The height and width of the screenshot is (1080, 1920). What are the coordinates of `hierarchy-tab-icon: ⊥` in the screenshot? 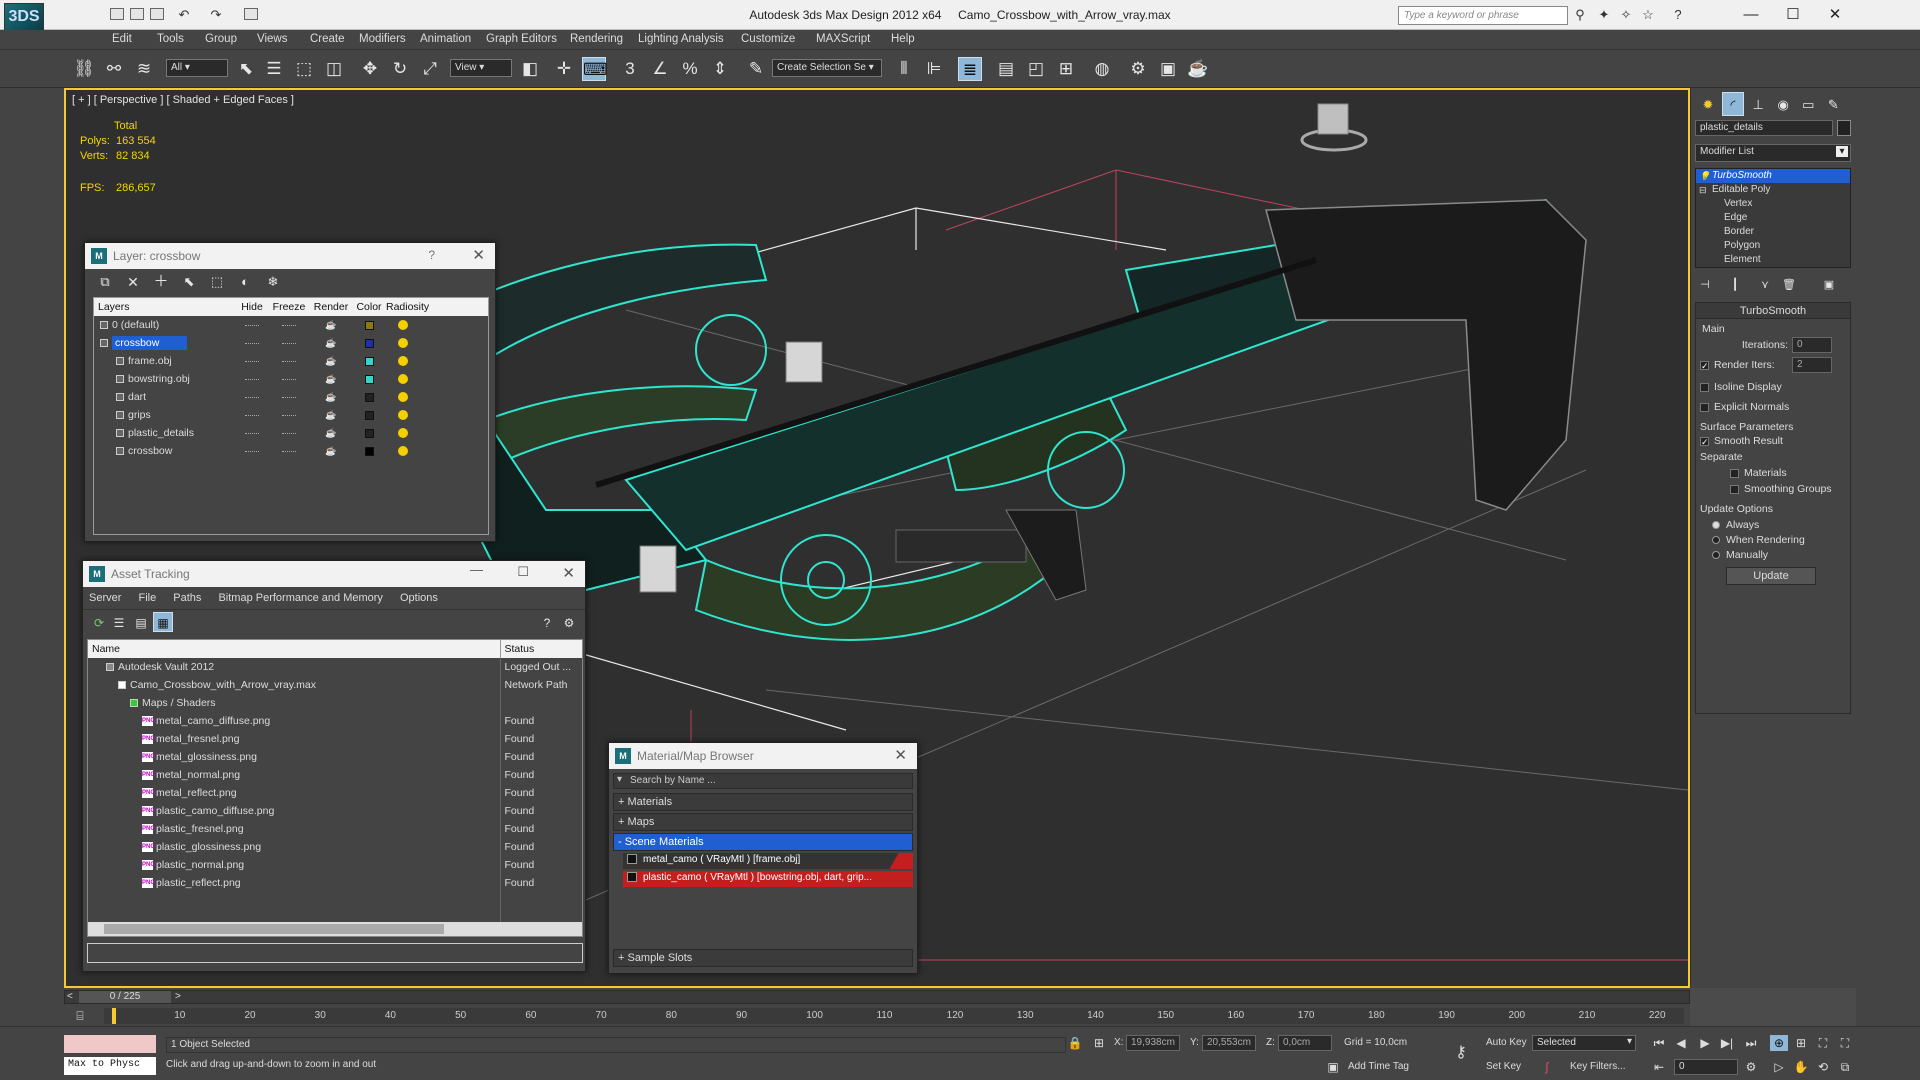 It's located at (1758, 105).